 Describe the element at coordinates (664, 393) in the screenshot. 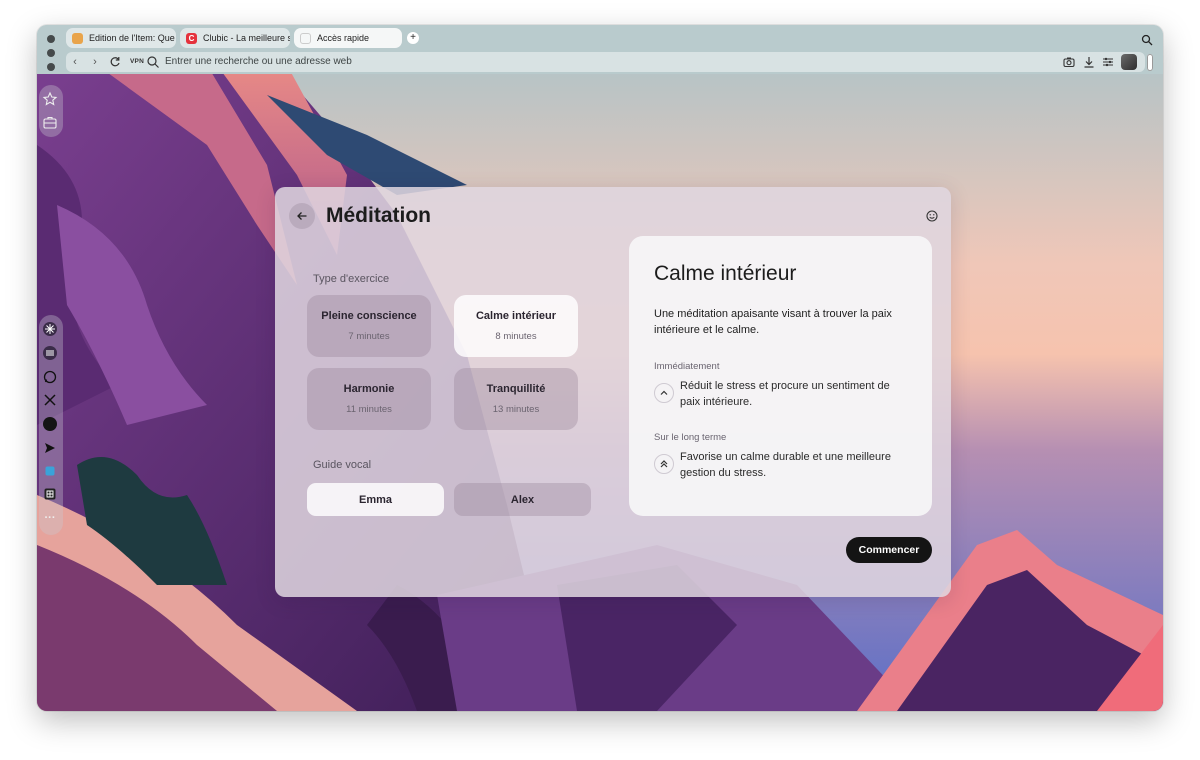

I see `chevron-up-icon` at that location.